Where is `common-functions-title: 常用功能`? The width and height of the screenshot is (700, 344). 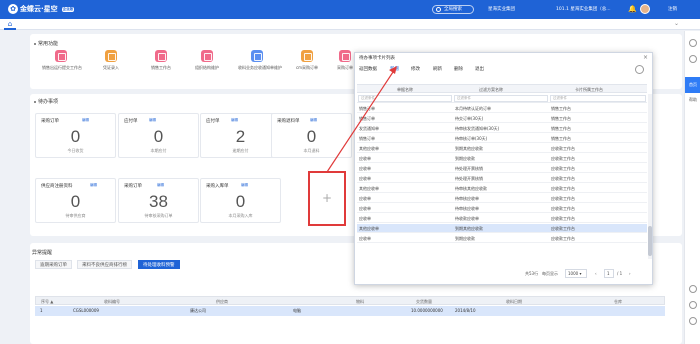 common-functions-title: 常用功能 is located at coordinates (46, 43).